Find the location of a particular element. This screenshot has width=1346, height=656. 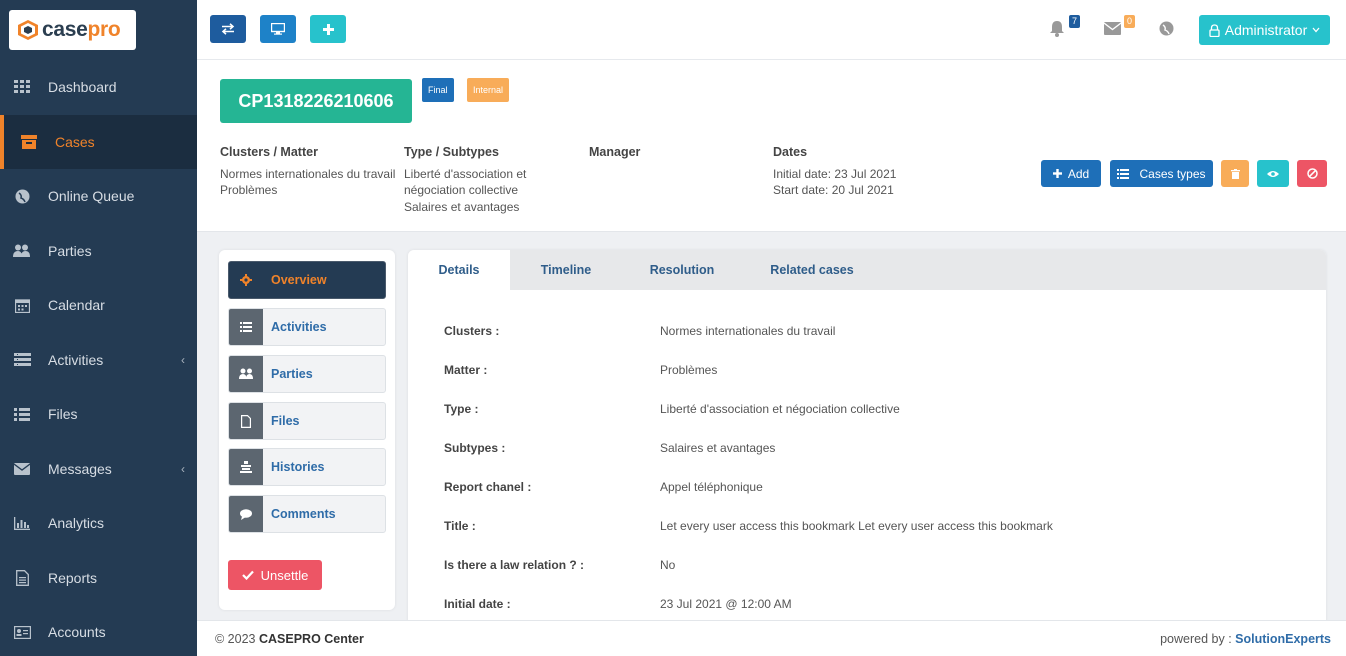

status-badge-internal: Internal is located at coordinates (488, 90).